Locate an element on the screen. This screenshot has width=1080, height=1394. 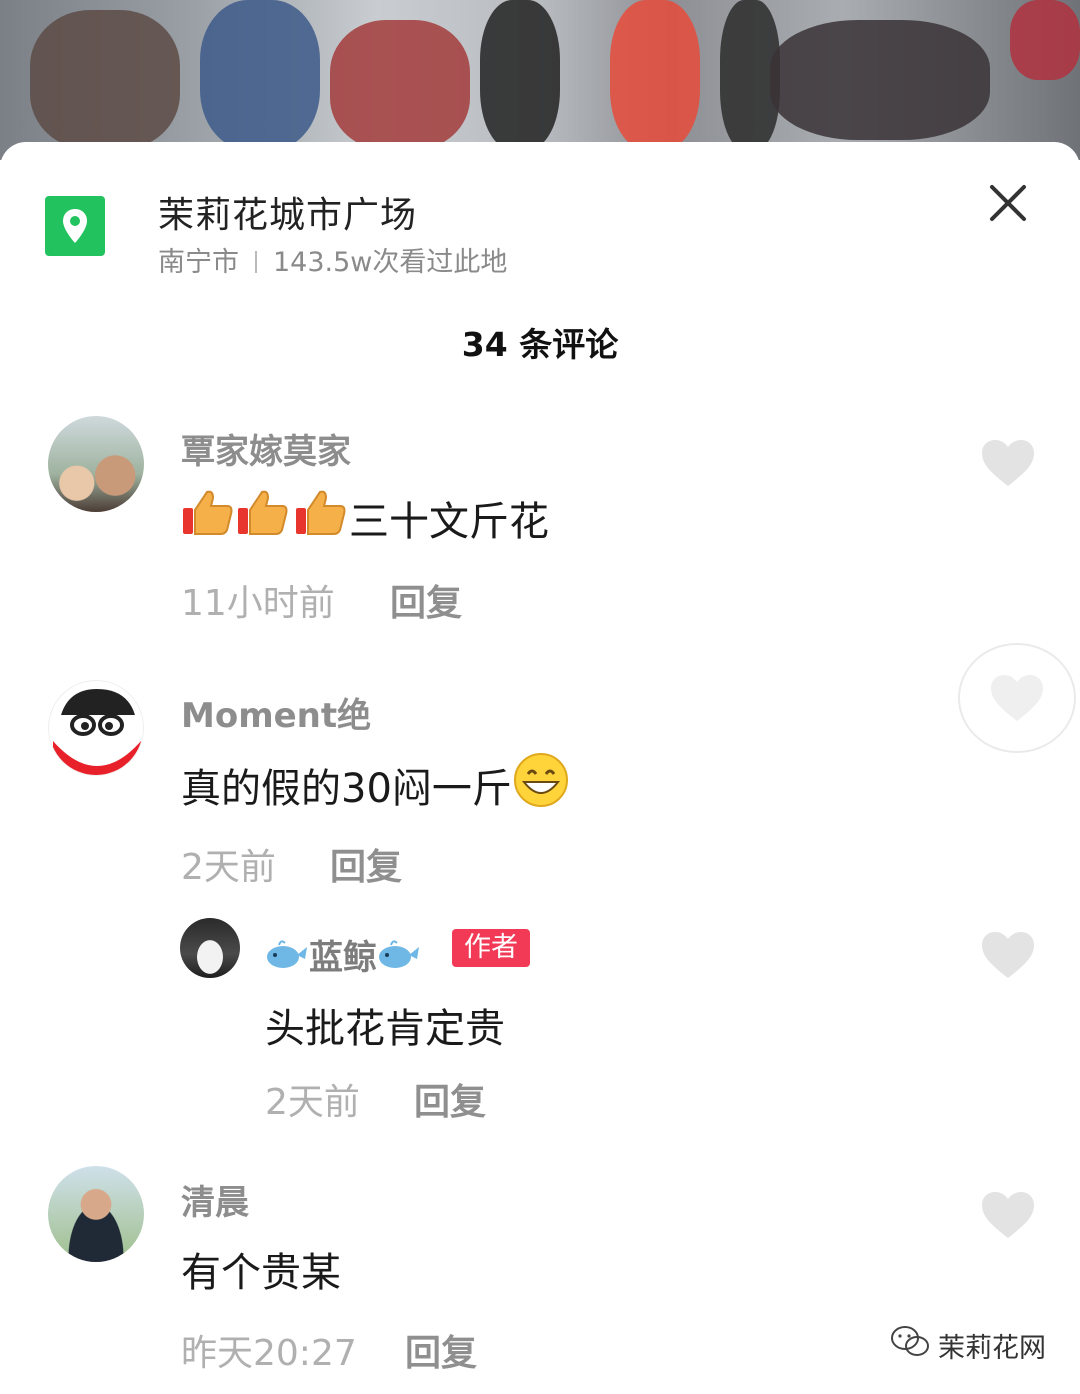
grinning-face-icon is located at coordinates (541, 785).